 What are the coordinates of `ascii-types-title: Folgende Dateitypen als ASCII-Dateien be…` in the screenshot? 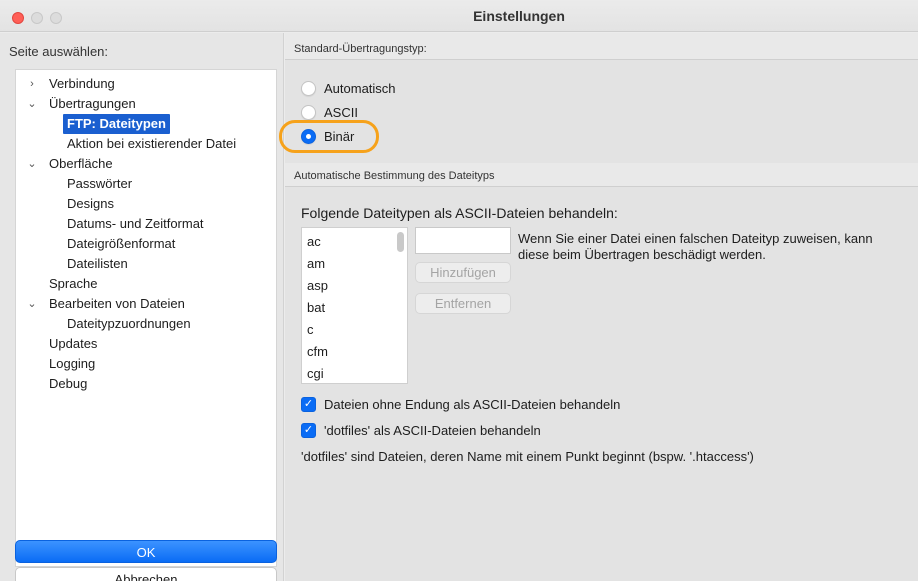 It's located at (459, 213).